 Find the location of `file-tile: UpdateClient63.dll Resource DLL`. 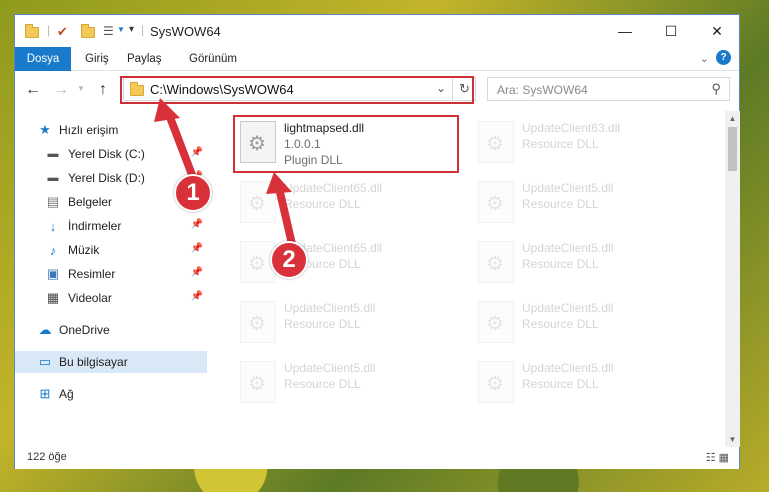

file-tile: UpdateClient63.dll Resource DLL is located at coordinates (587, 143).